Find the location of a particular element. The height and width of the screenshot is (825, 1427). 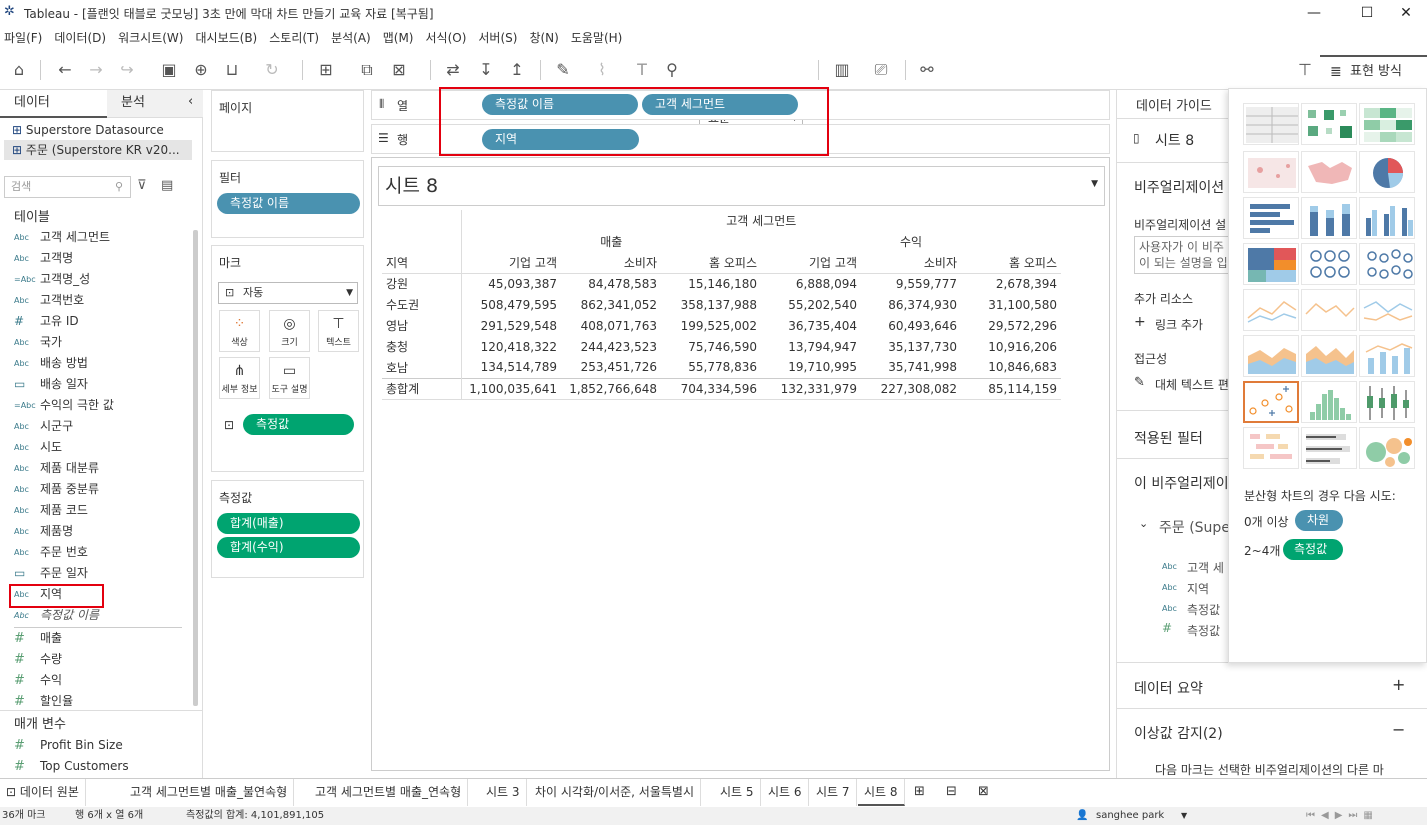

parameter-item: # Profit Bin Size is located at coordinates (68, 745).